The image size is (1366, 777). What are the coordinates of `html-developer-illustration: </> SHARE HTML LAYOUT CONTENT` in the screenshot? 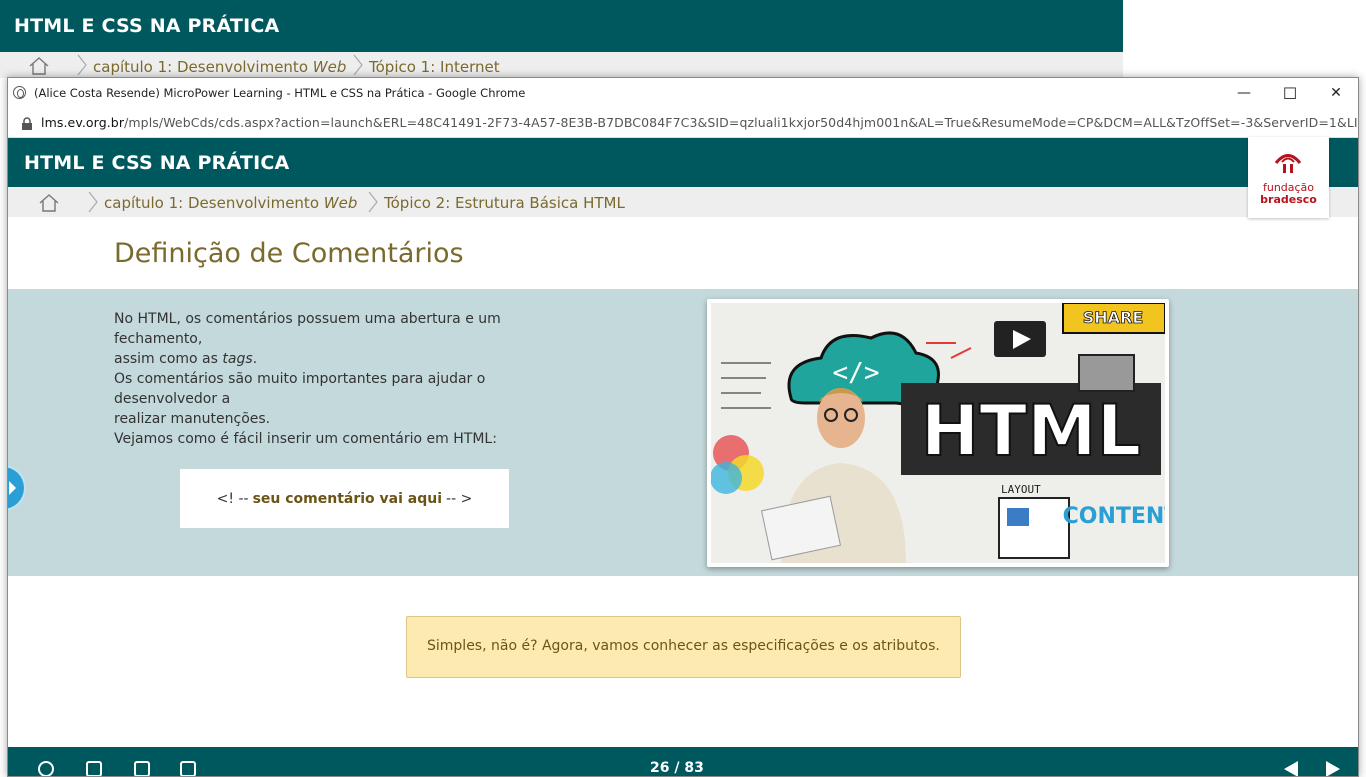 It's located at (938, 433).